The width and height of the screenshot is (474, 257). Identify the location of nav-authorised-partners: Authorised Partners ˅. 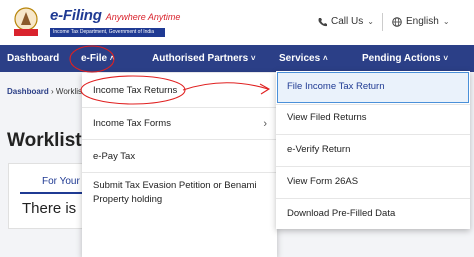
(204, 58).